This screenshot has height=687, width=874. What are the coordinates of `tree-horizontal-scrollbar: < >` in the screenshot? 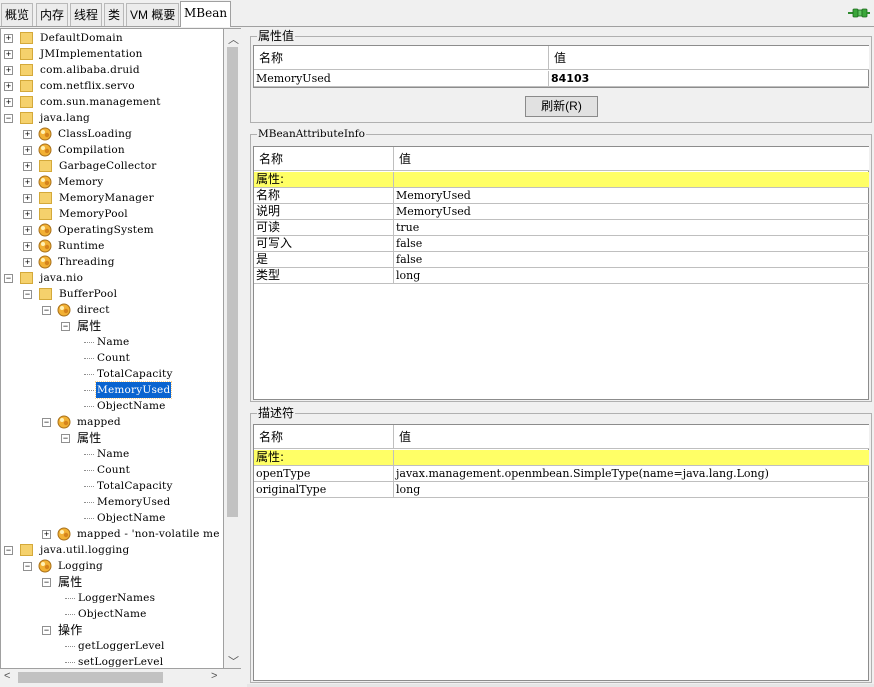 It's located at (120, 676).